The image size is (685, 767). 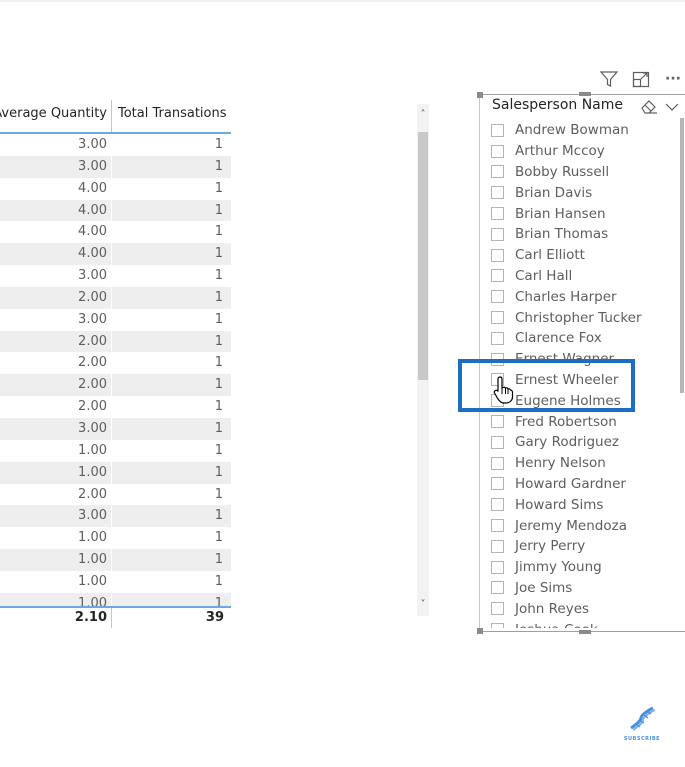 I want to click on slicer-item: Carl Elliott, so click(x=583, y=255).